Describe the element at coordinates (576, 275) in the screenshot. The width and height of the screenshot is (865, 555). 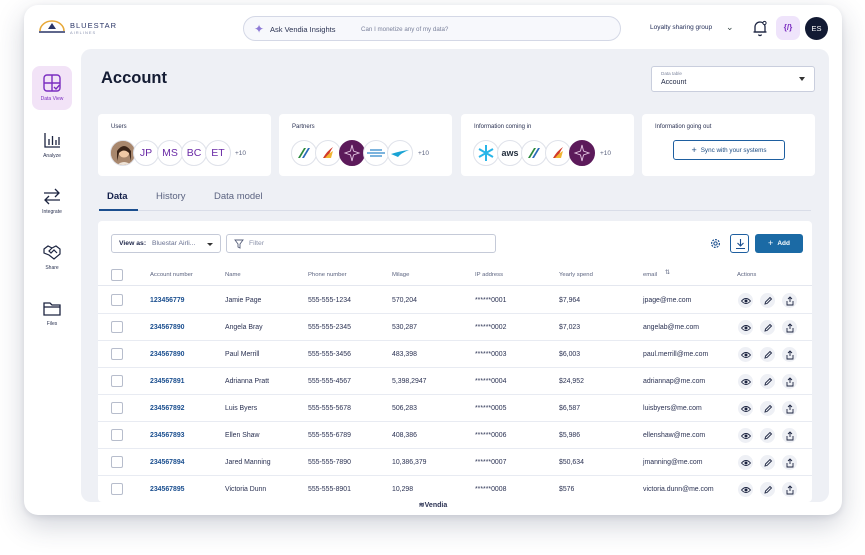
I see `column-header: Yearly spend` at that location.